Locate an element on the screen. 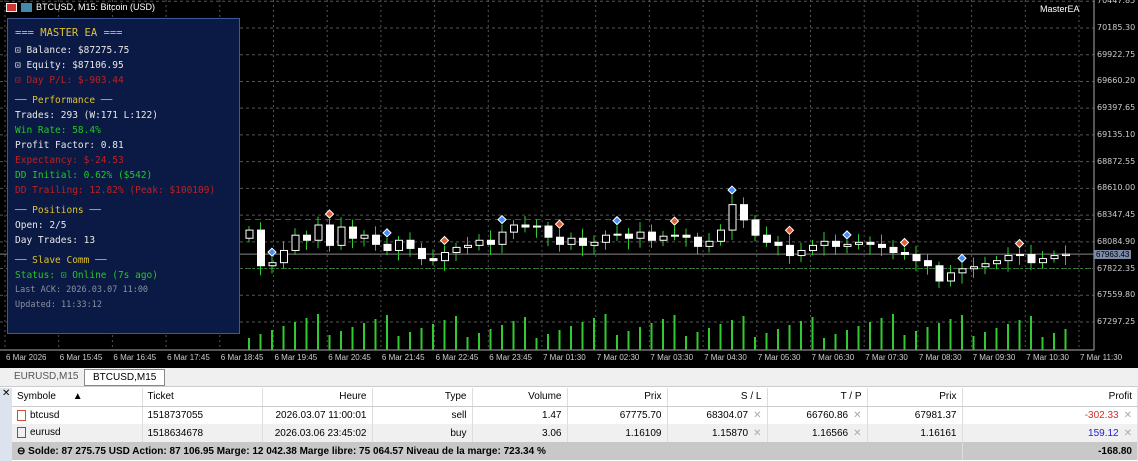  trades: Trades: 293 (W:171 L:122) is located at coordinates (86, 115).